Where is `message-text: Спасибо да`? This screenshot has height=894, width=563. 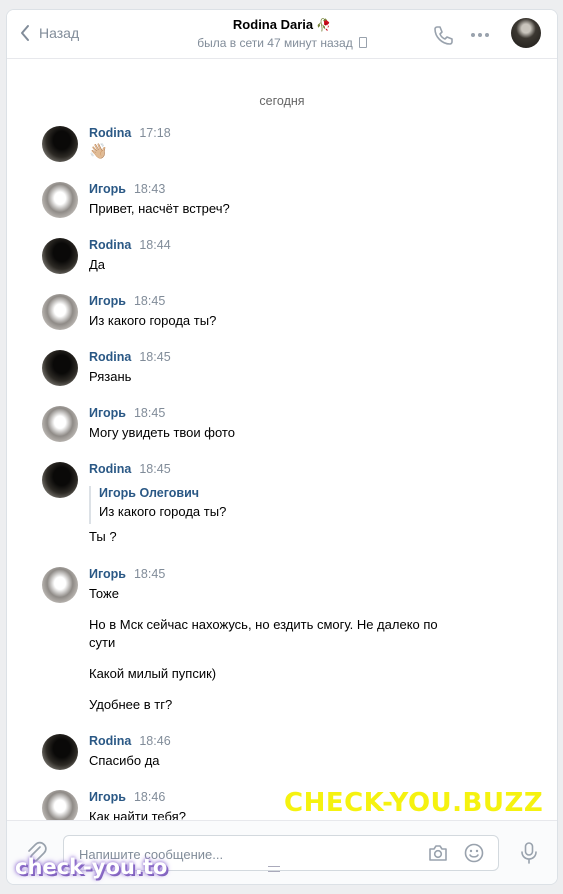 message-text: Спасибо да is located at coordinates (124, 760).